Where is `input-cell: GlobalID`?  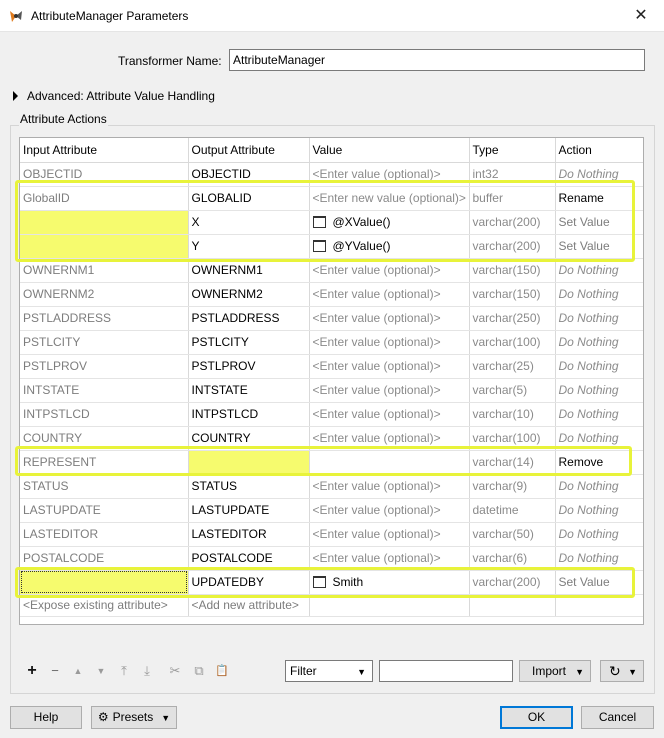
input-cell: GlobalID is located at coordinates (104, 198).